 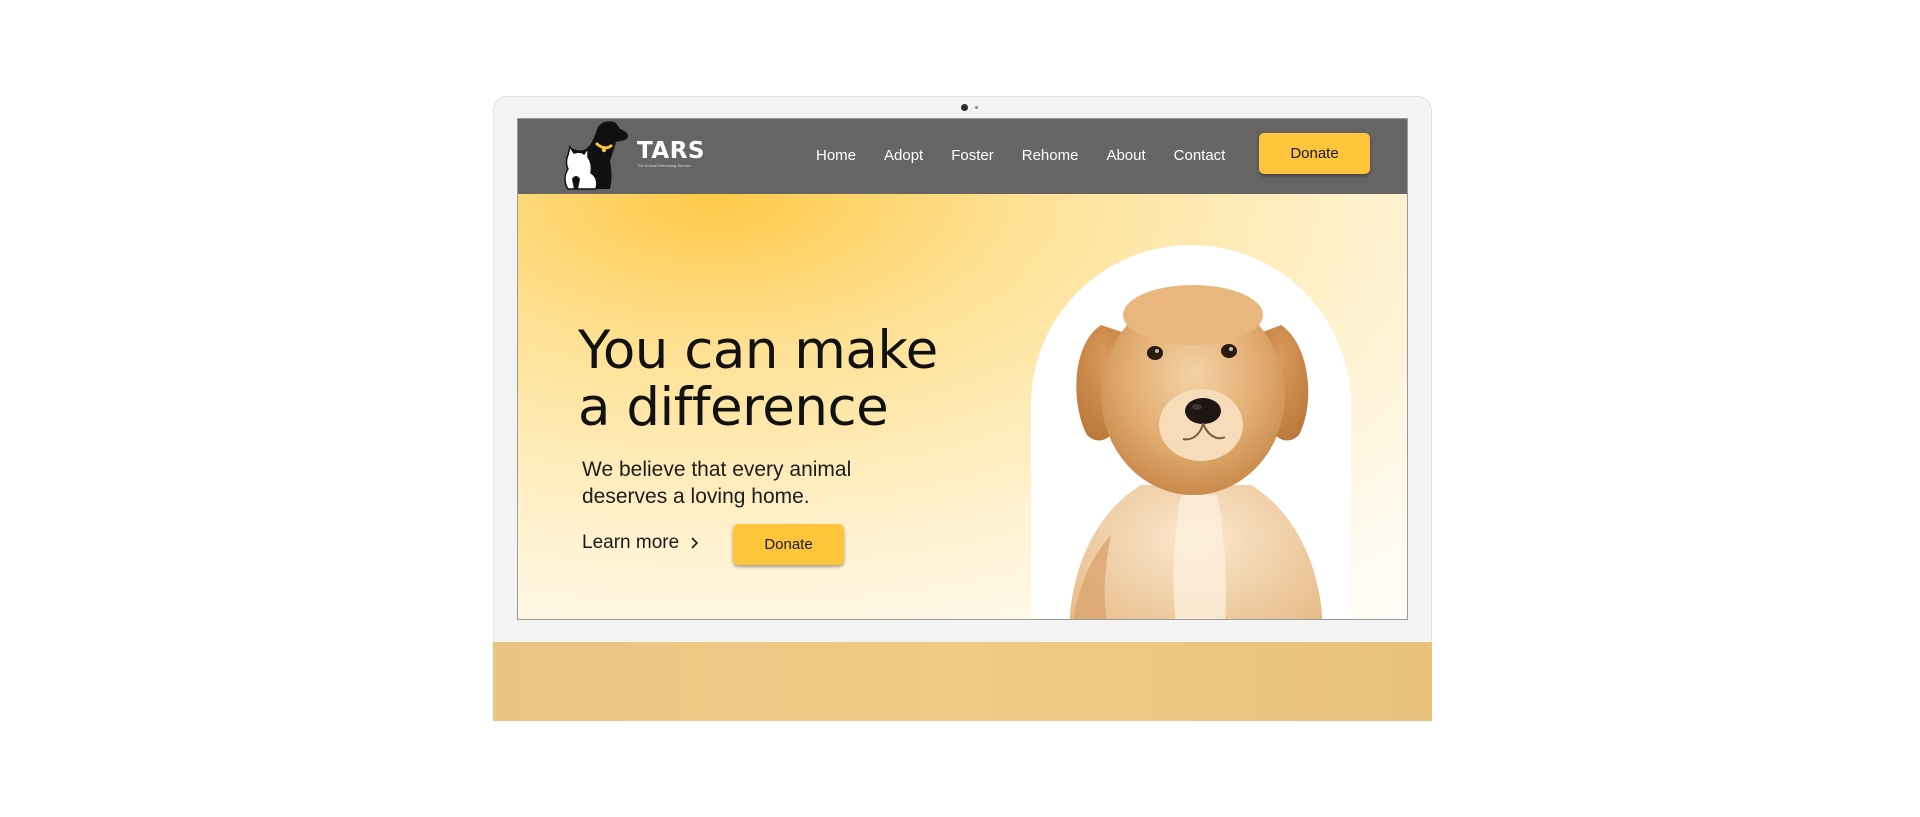 I want to click on hero-headline-line2: a difference, so click(x=733, y=407).